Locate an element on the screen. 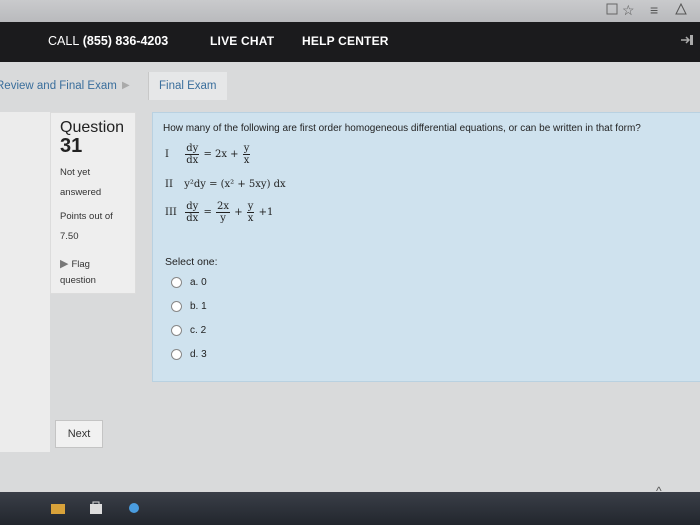 The height and width of the screenshot is (525, 700). points-label: Points out of is located at coordinates (86, 216).